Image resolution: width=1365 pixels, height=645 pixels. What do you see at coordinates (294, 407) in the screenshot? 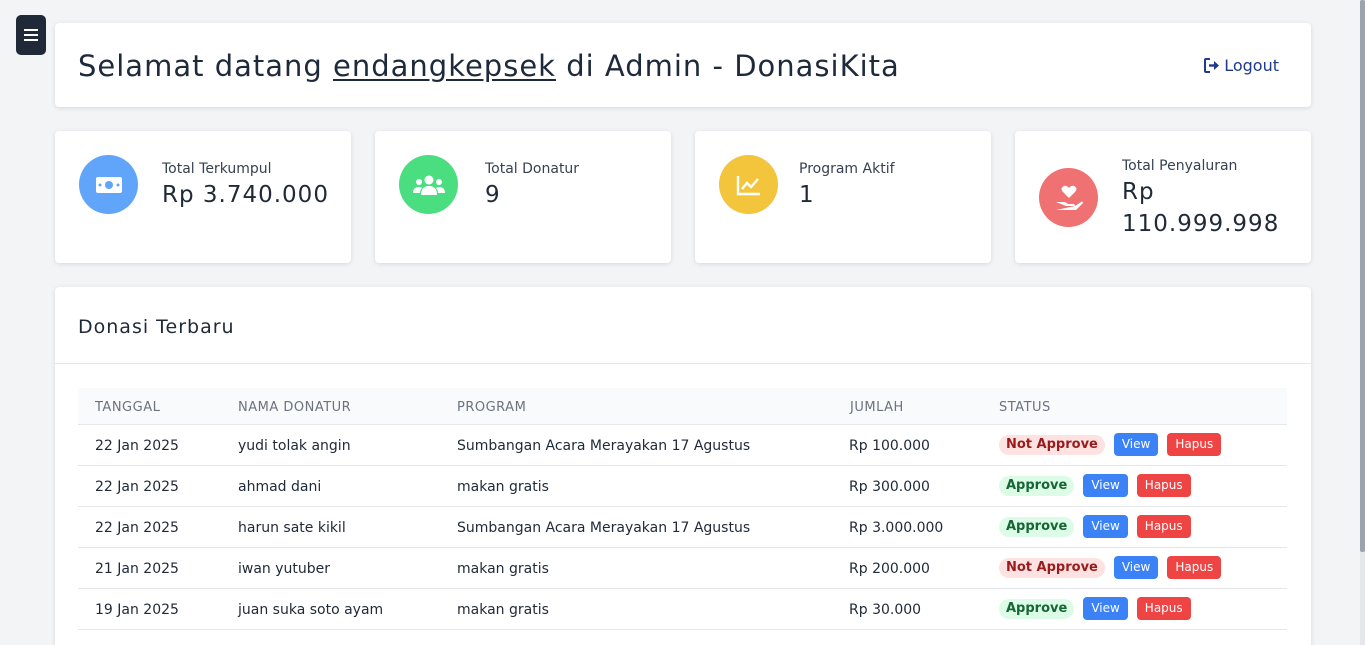
I see `column-header-nama-donatur: NAMA DONATUR` at bounding box center [294, 407].